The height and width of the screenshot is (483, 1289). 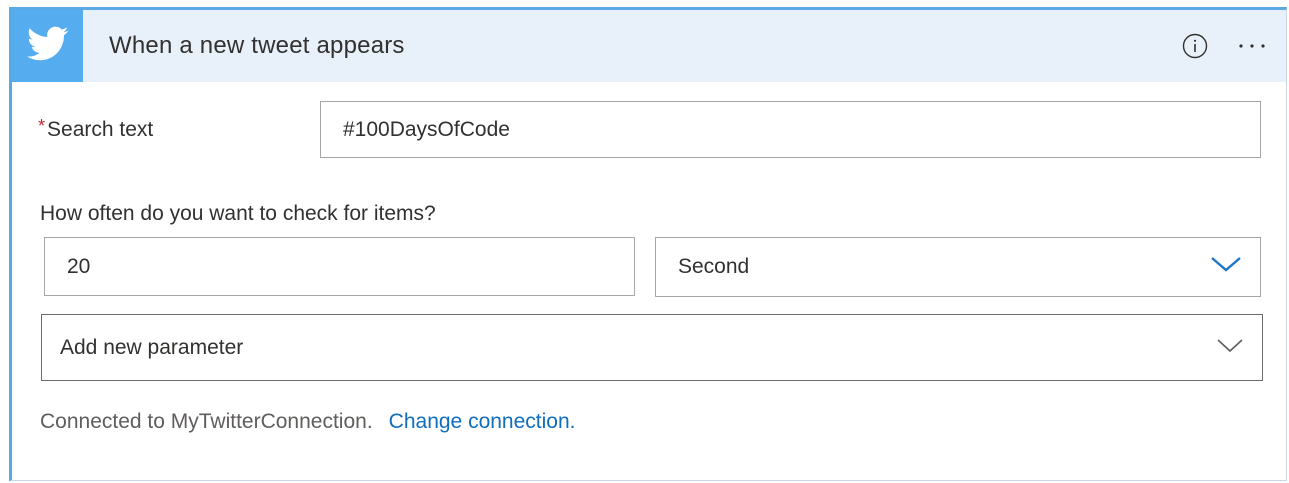 I want to click on add-parameter-dropdown: Add new parameter, so click(x=652, y=347).